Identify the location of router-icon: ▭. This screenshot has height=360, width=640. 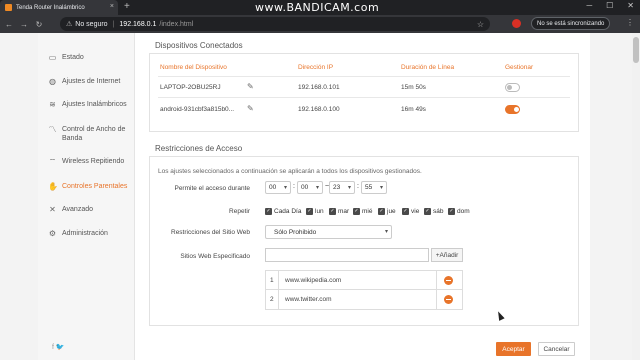
(52, 57).